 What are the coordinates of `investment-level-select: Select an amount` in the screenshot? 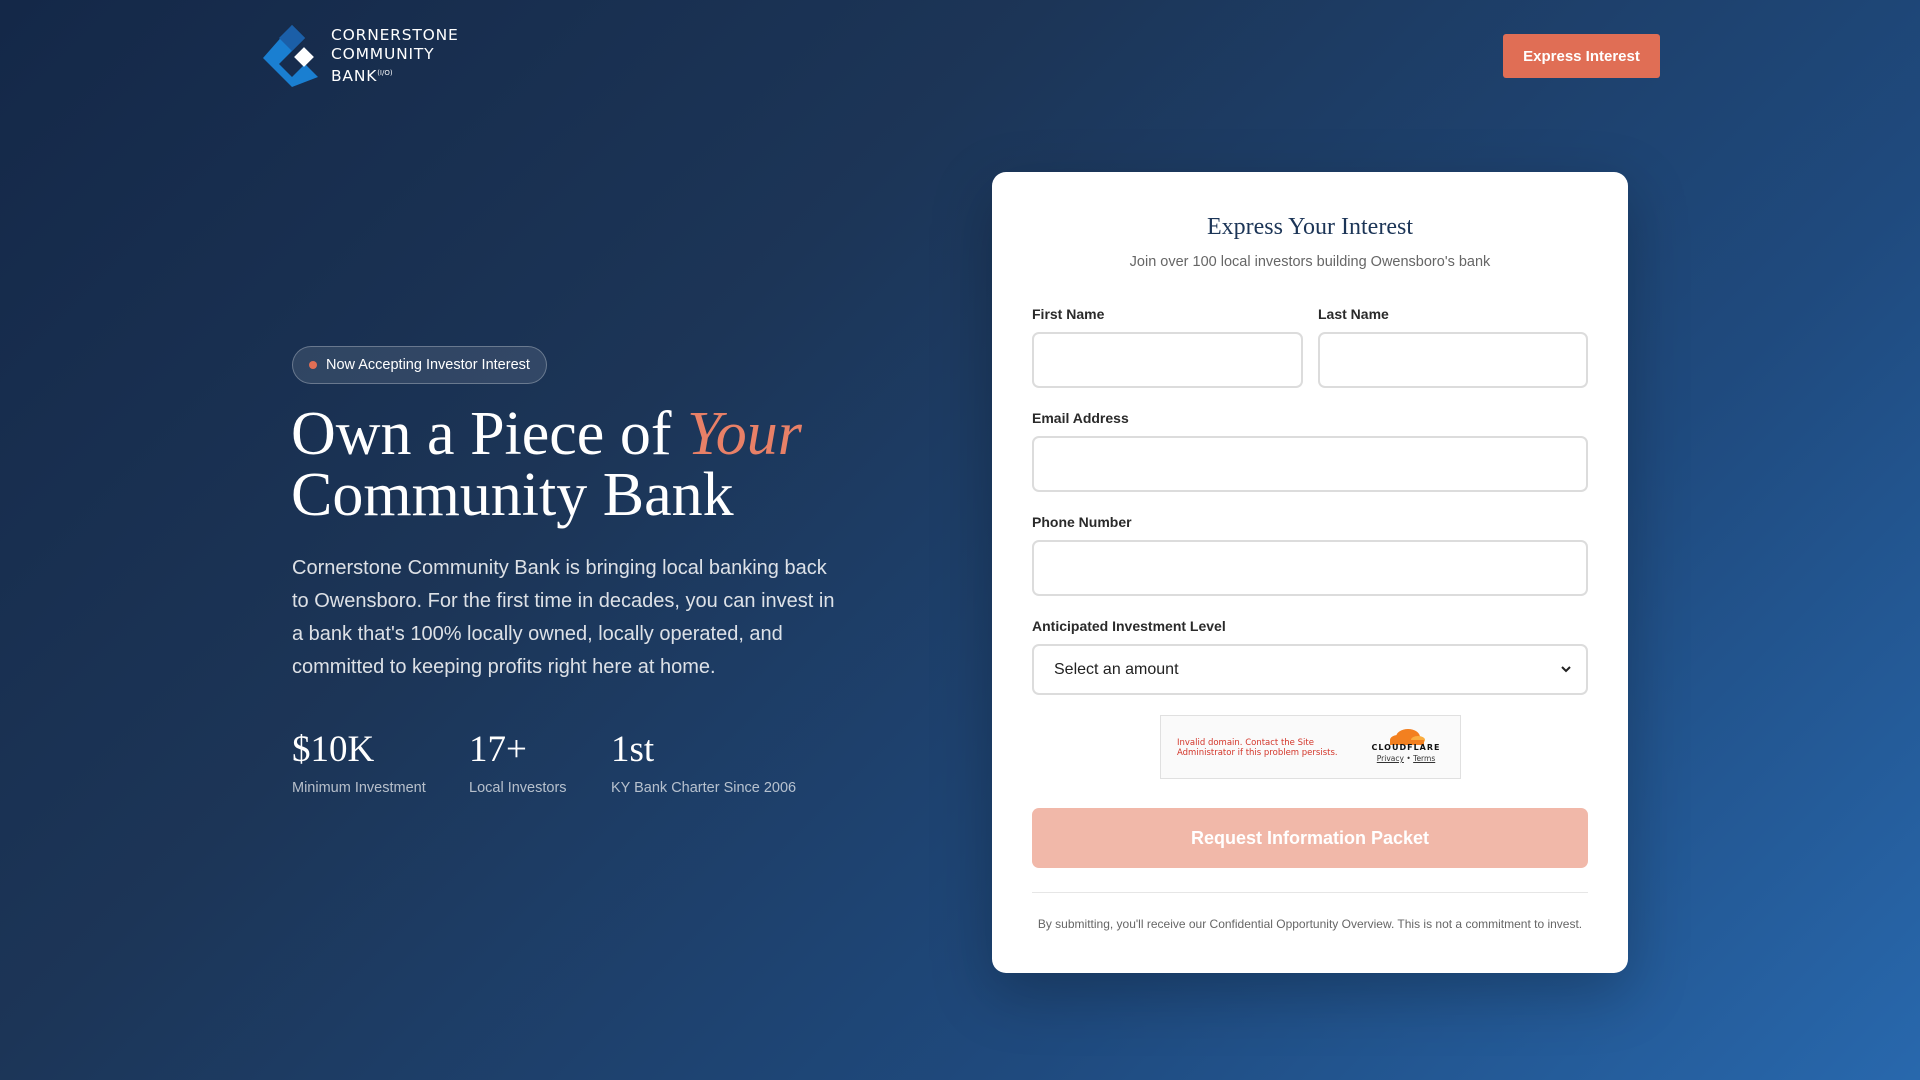 It's located at (1310, 669).